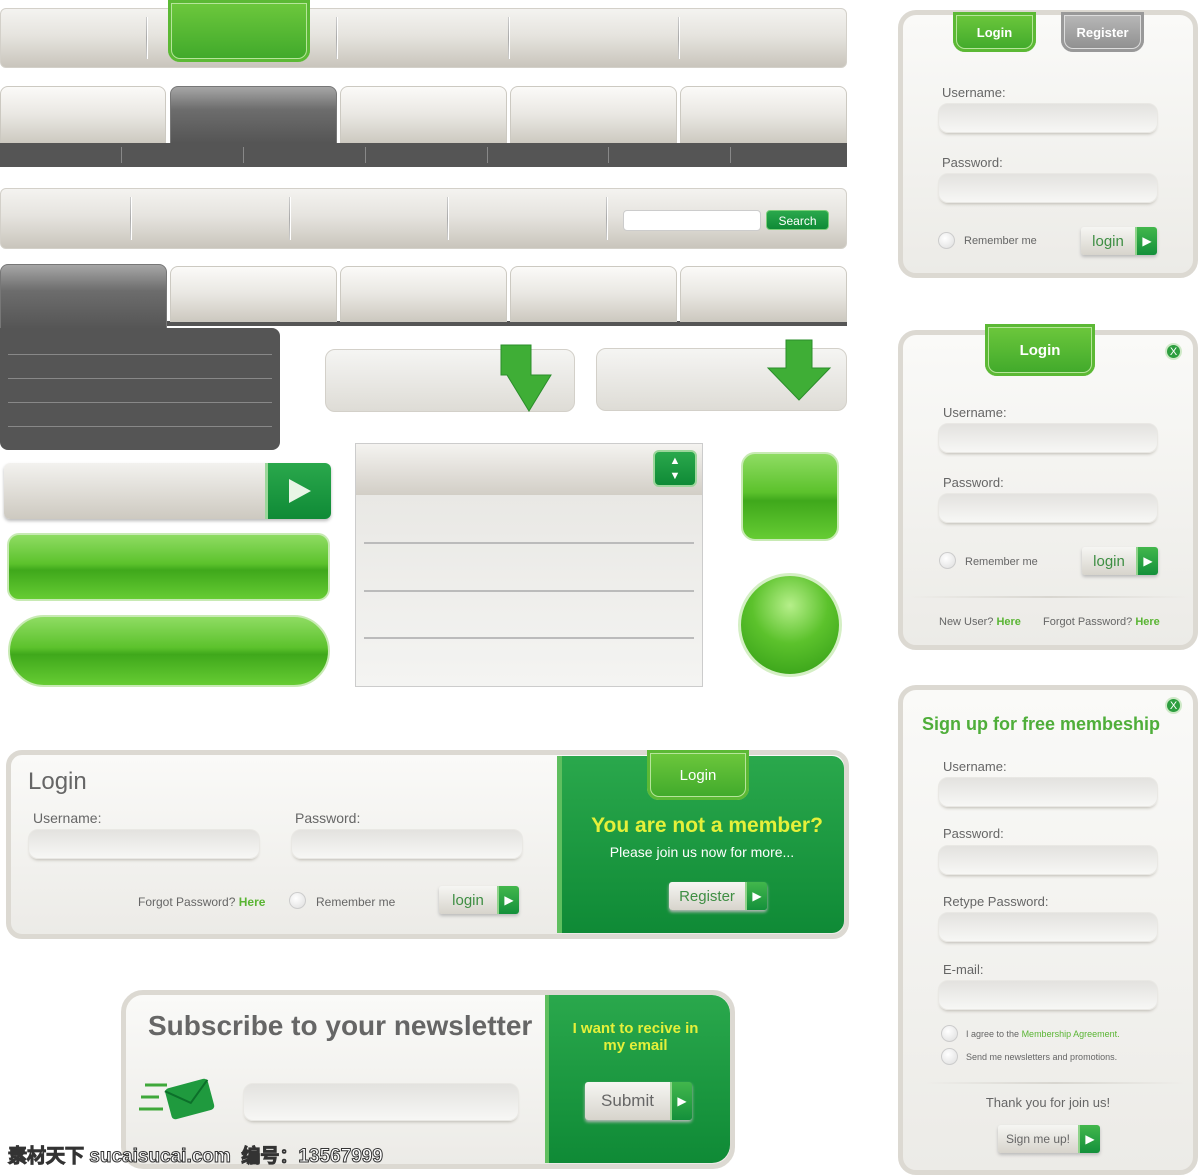 Image resolution: width=1200 pixels, height=1176 pixels. I want to click on envelope-icon, so click(177, 1099).